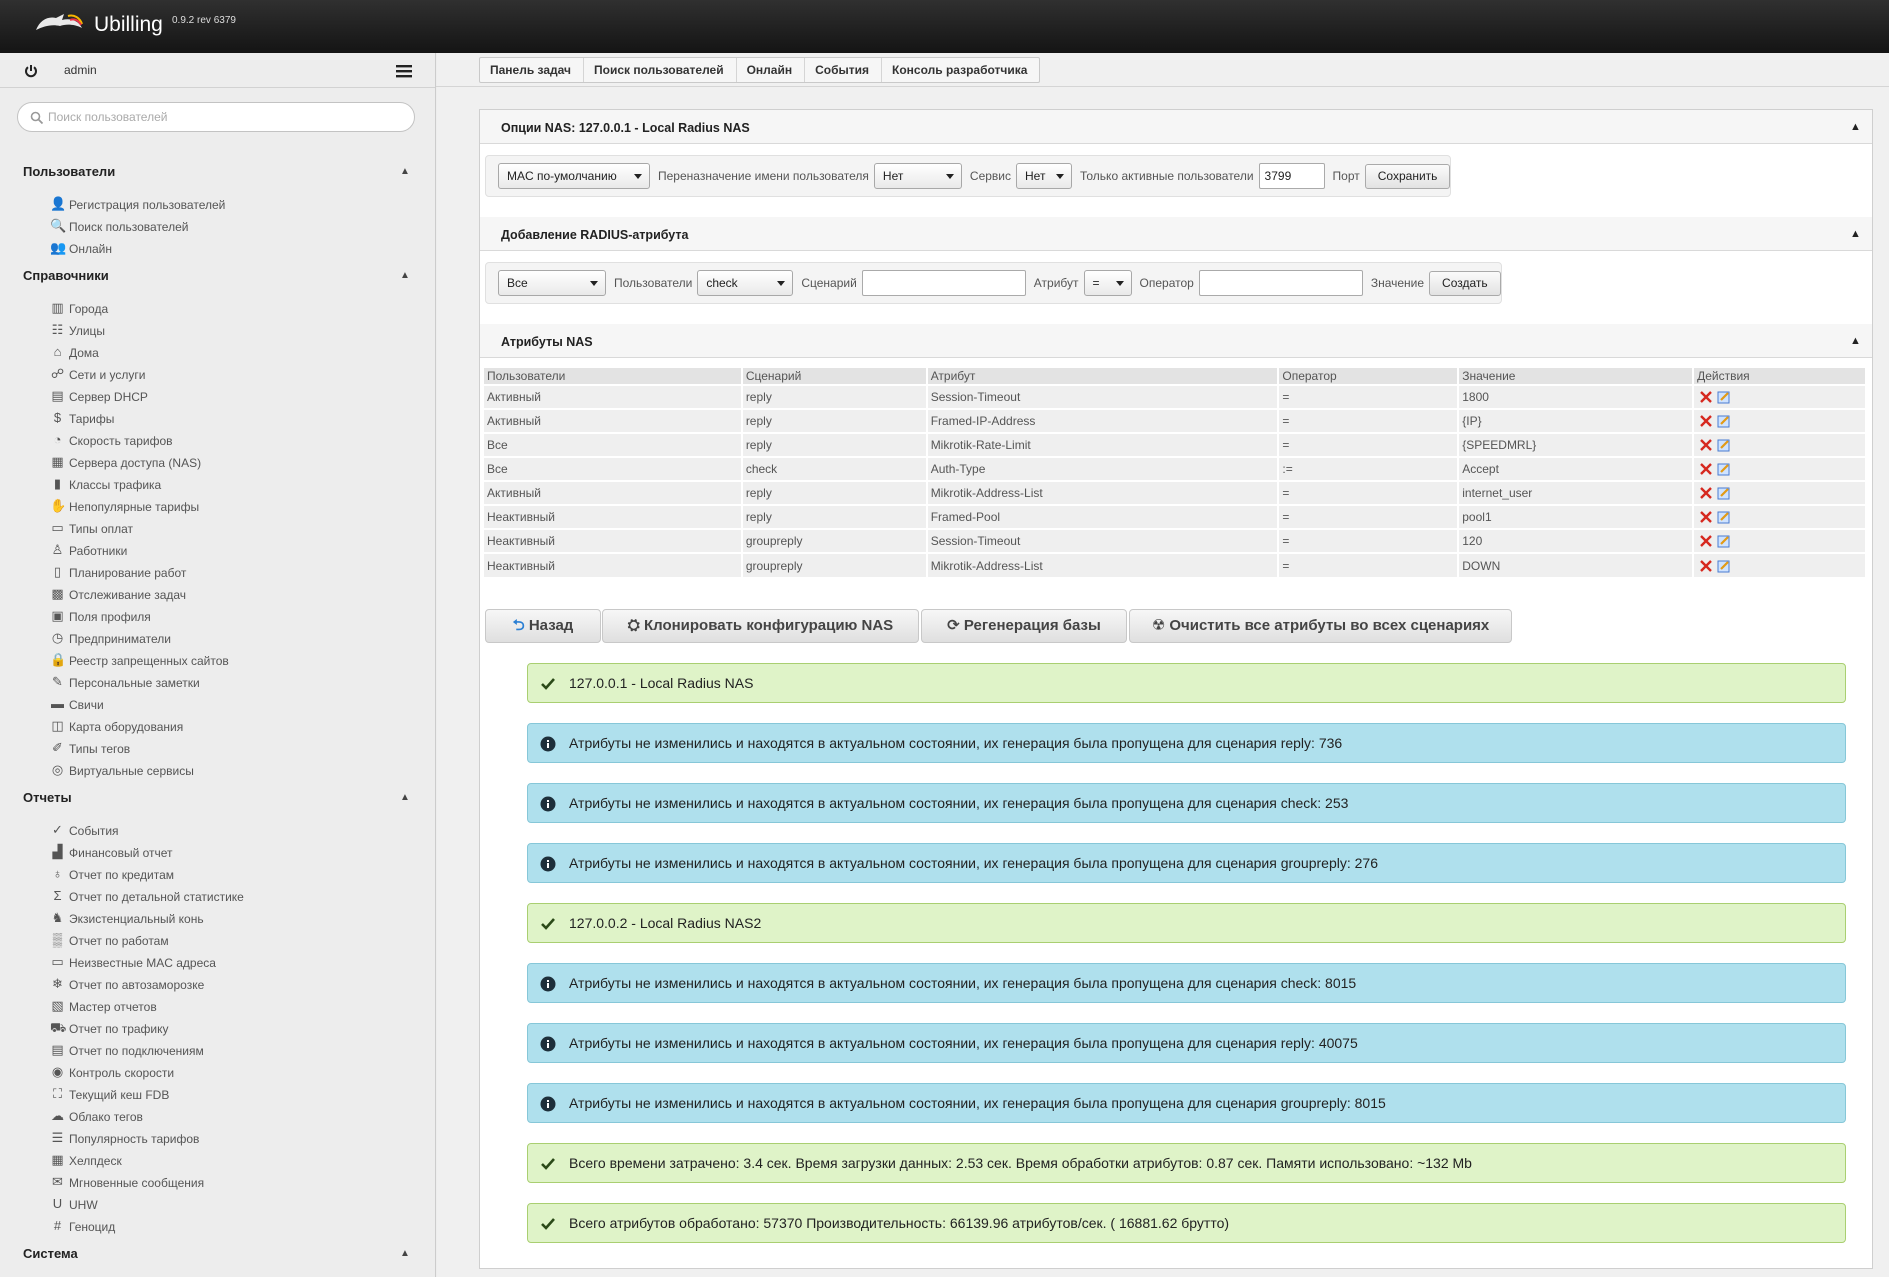  What do you see at coordinates (217, 227) in the screenshot?
I see `sidebar-item: 🔍 Поиск пользователей` at bounding box center [217, 227].